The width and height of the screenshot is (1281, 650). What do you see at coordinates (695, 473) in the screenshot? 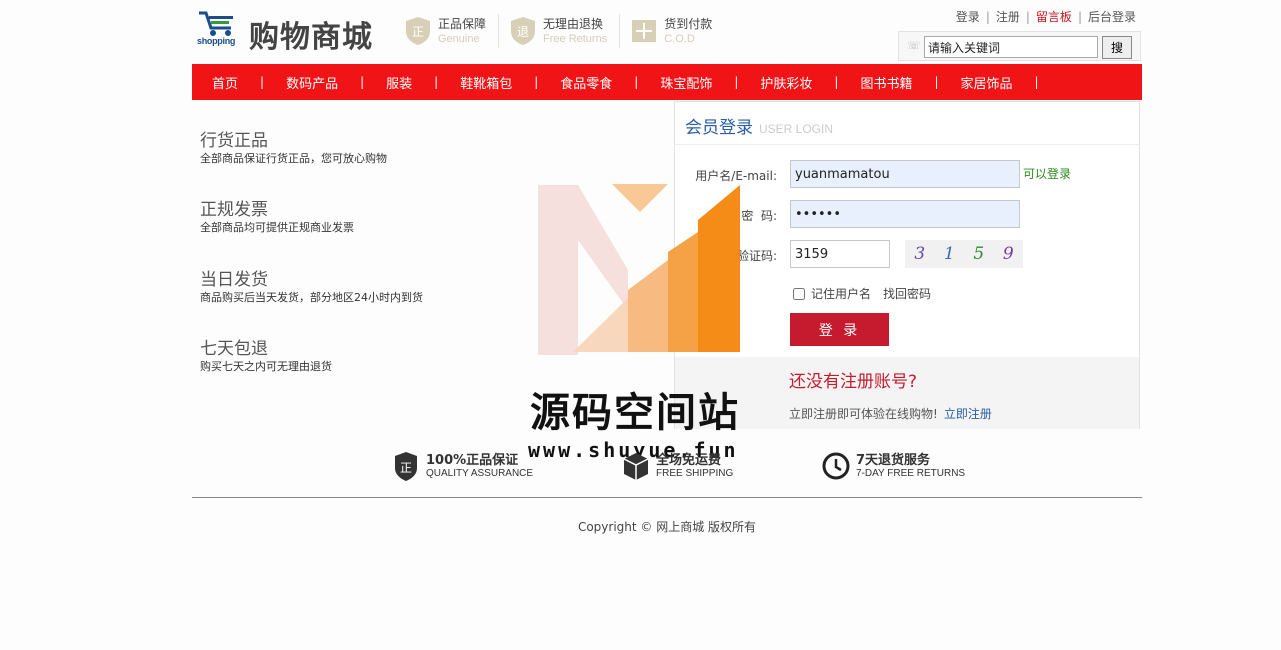
I see `service-subtitle: FREE SHIPPING` at bounding box center [695, 473].